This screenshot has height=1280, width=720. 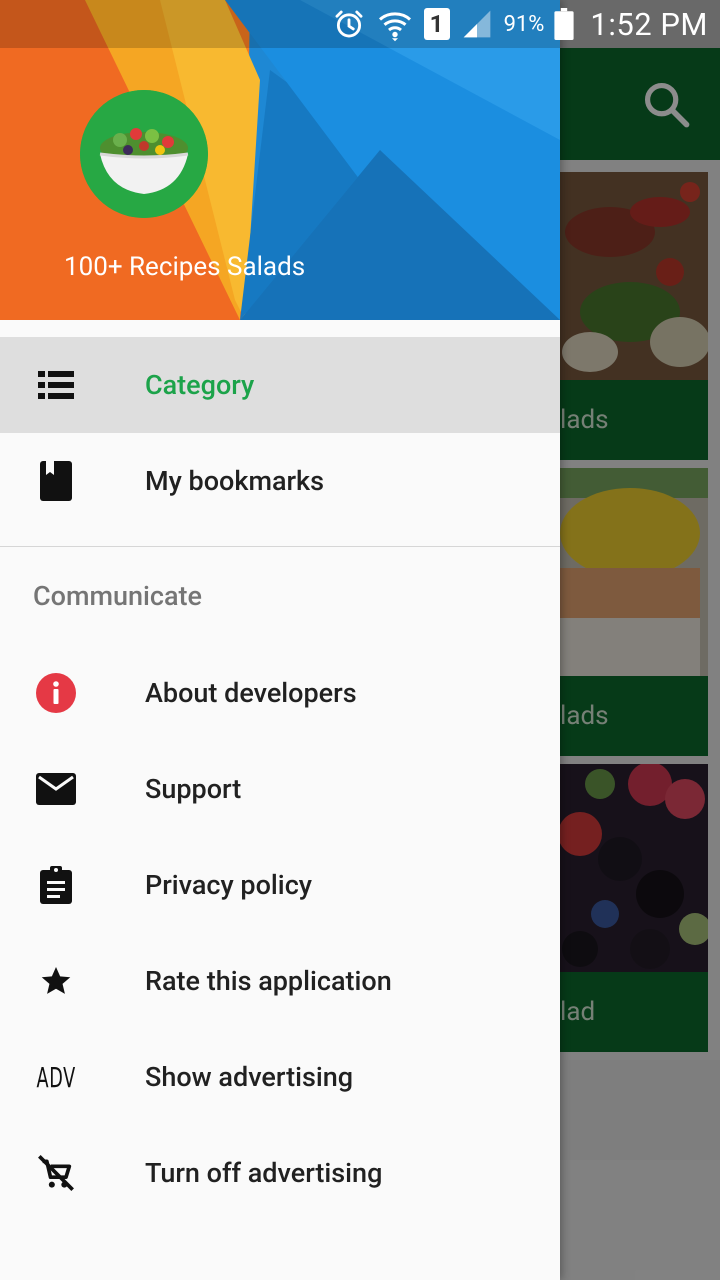 I want to click on menu-label: Show advertising, so click(x=249, y=1077).